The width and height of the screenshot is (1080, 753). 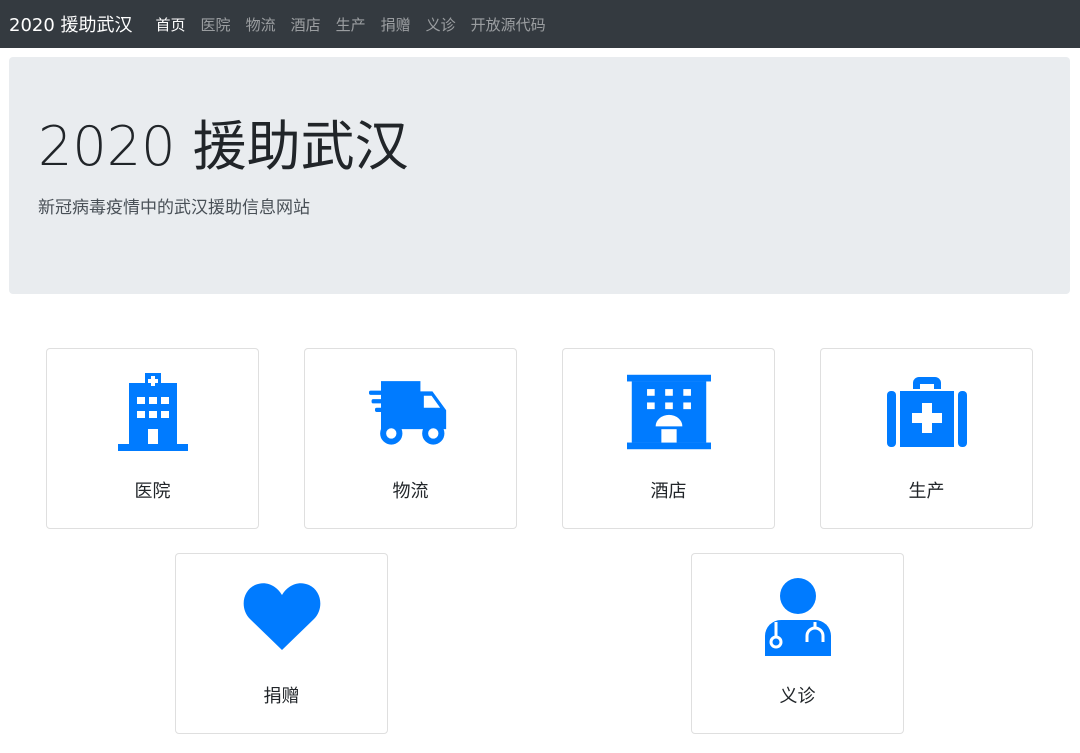 What do you see at coordinates (216, 24) in the screenshot?
I see `nav-link-hospital: 医院` at bounding box center [216, 24].